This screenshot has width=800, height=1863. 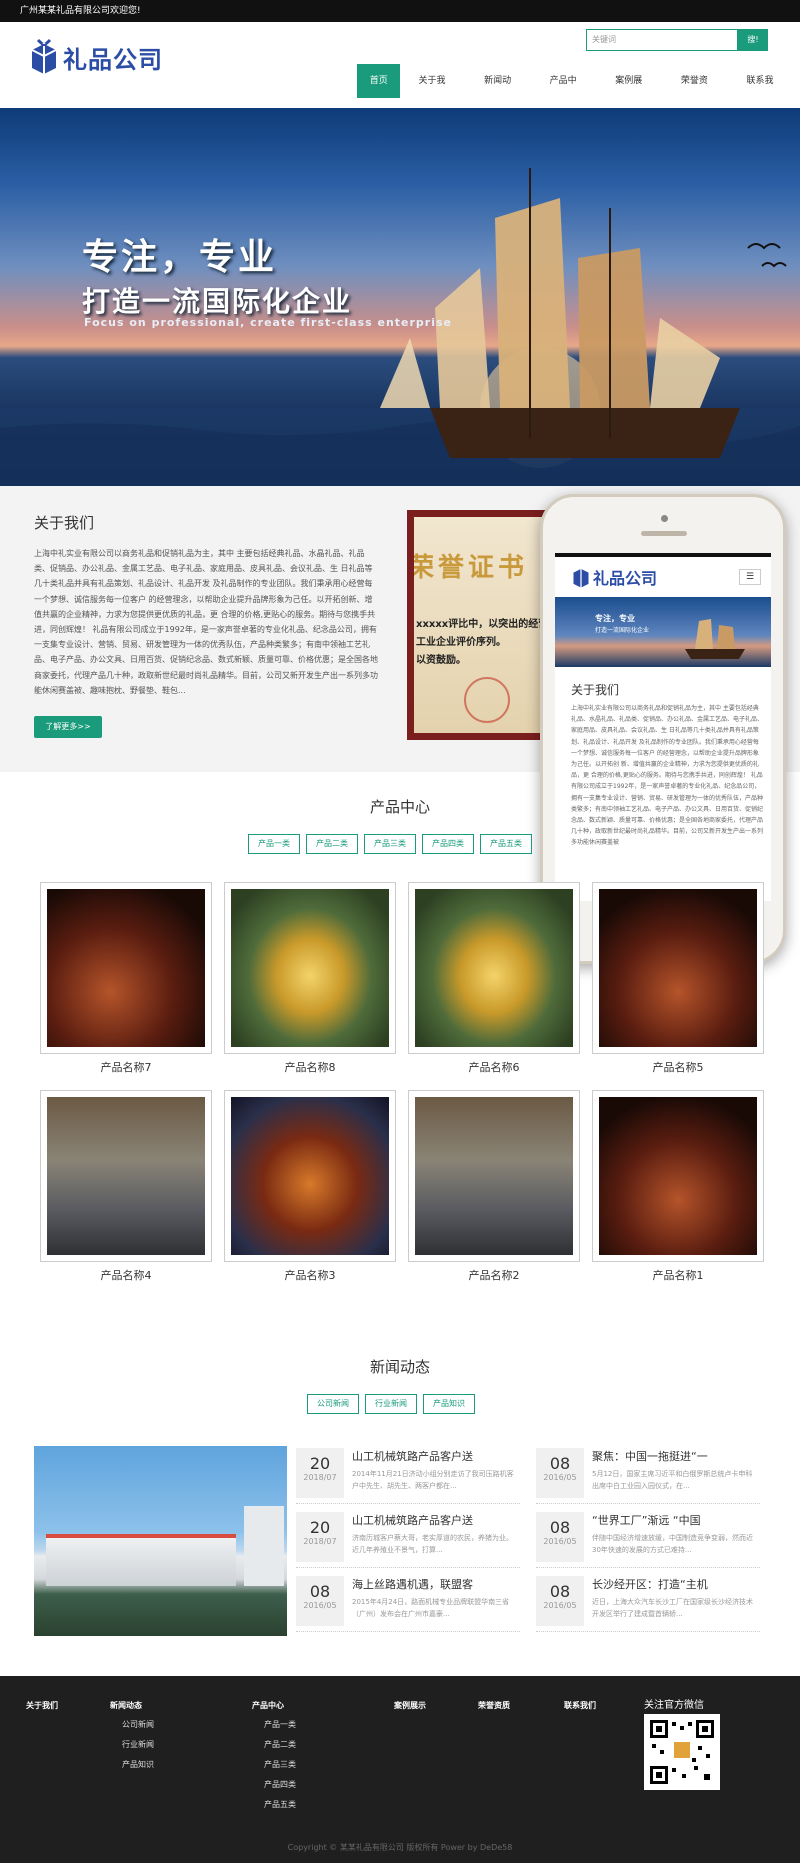 I want to click on wechat-qr-code, so click(x=682, y=1752).